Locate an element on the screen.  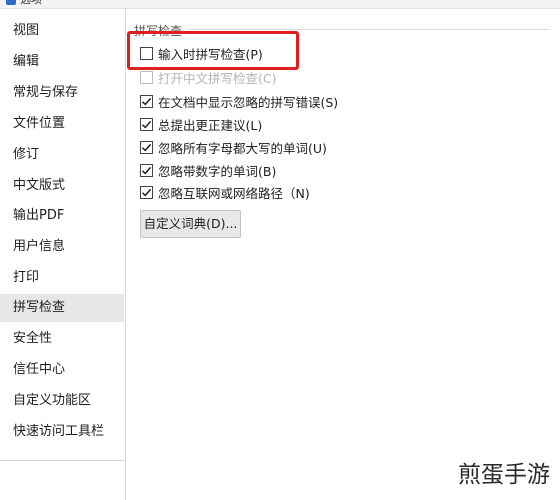
option-label: 在文档中显示忽略的拼写错误(S) is located at coordinates (248, 102).